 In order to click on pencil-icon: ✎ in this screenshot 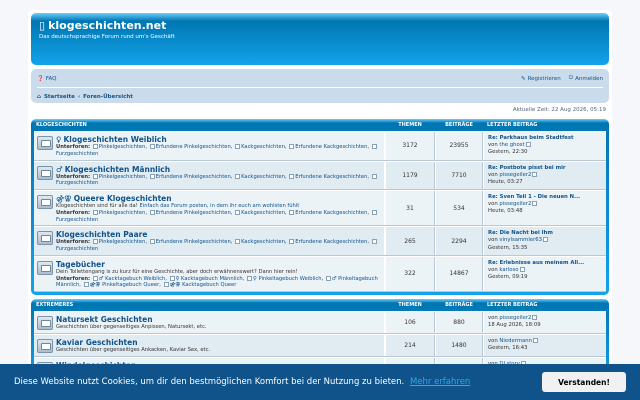, I will do `click(523, 78)`.